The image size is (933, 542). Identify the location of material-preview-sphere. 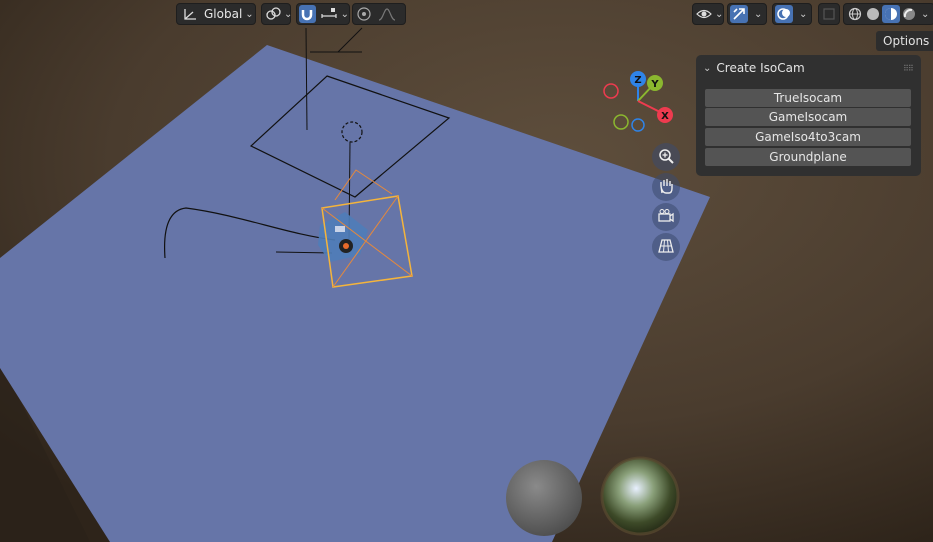
(544, 498).